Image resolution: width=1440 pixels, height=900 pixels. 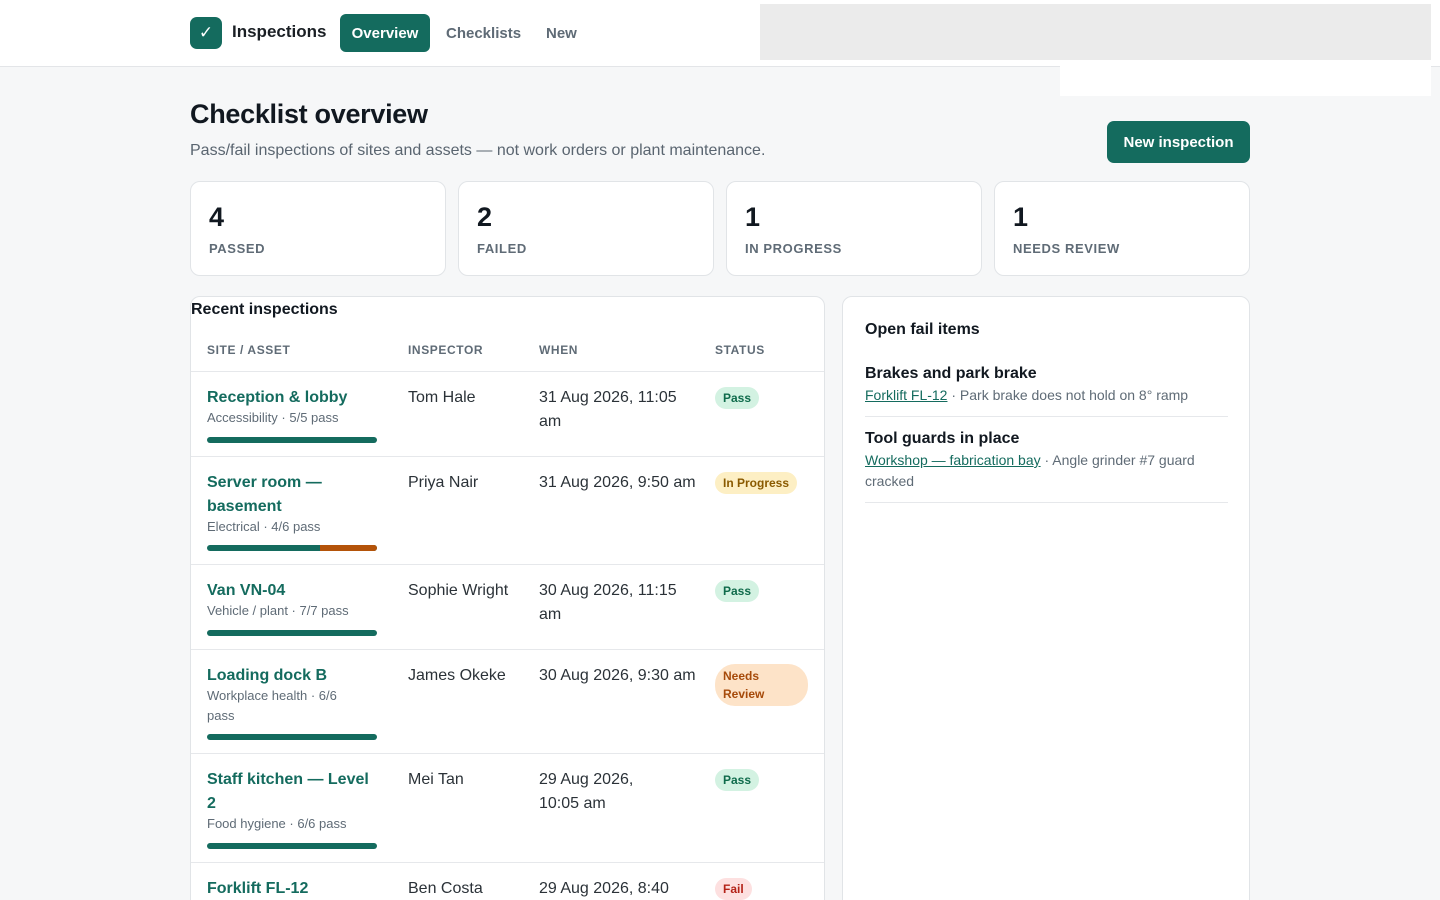 What do you see at coordinates (272, 705) in the screenshot?
I see `site-meta: Workplace health · 6/6 pass` at bounding box center [272, 705].